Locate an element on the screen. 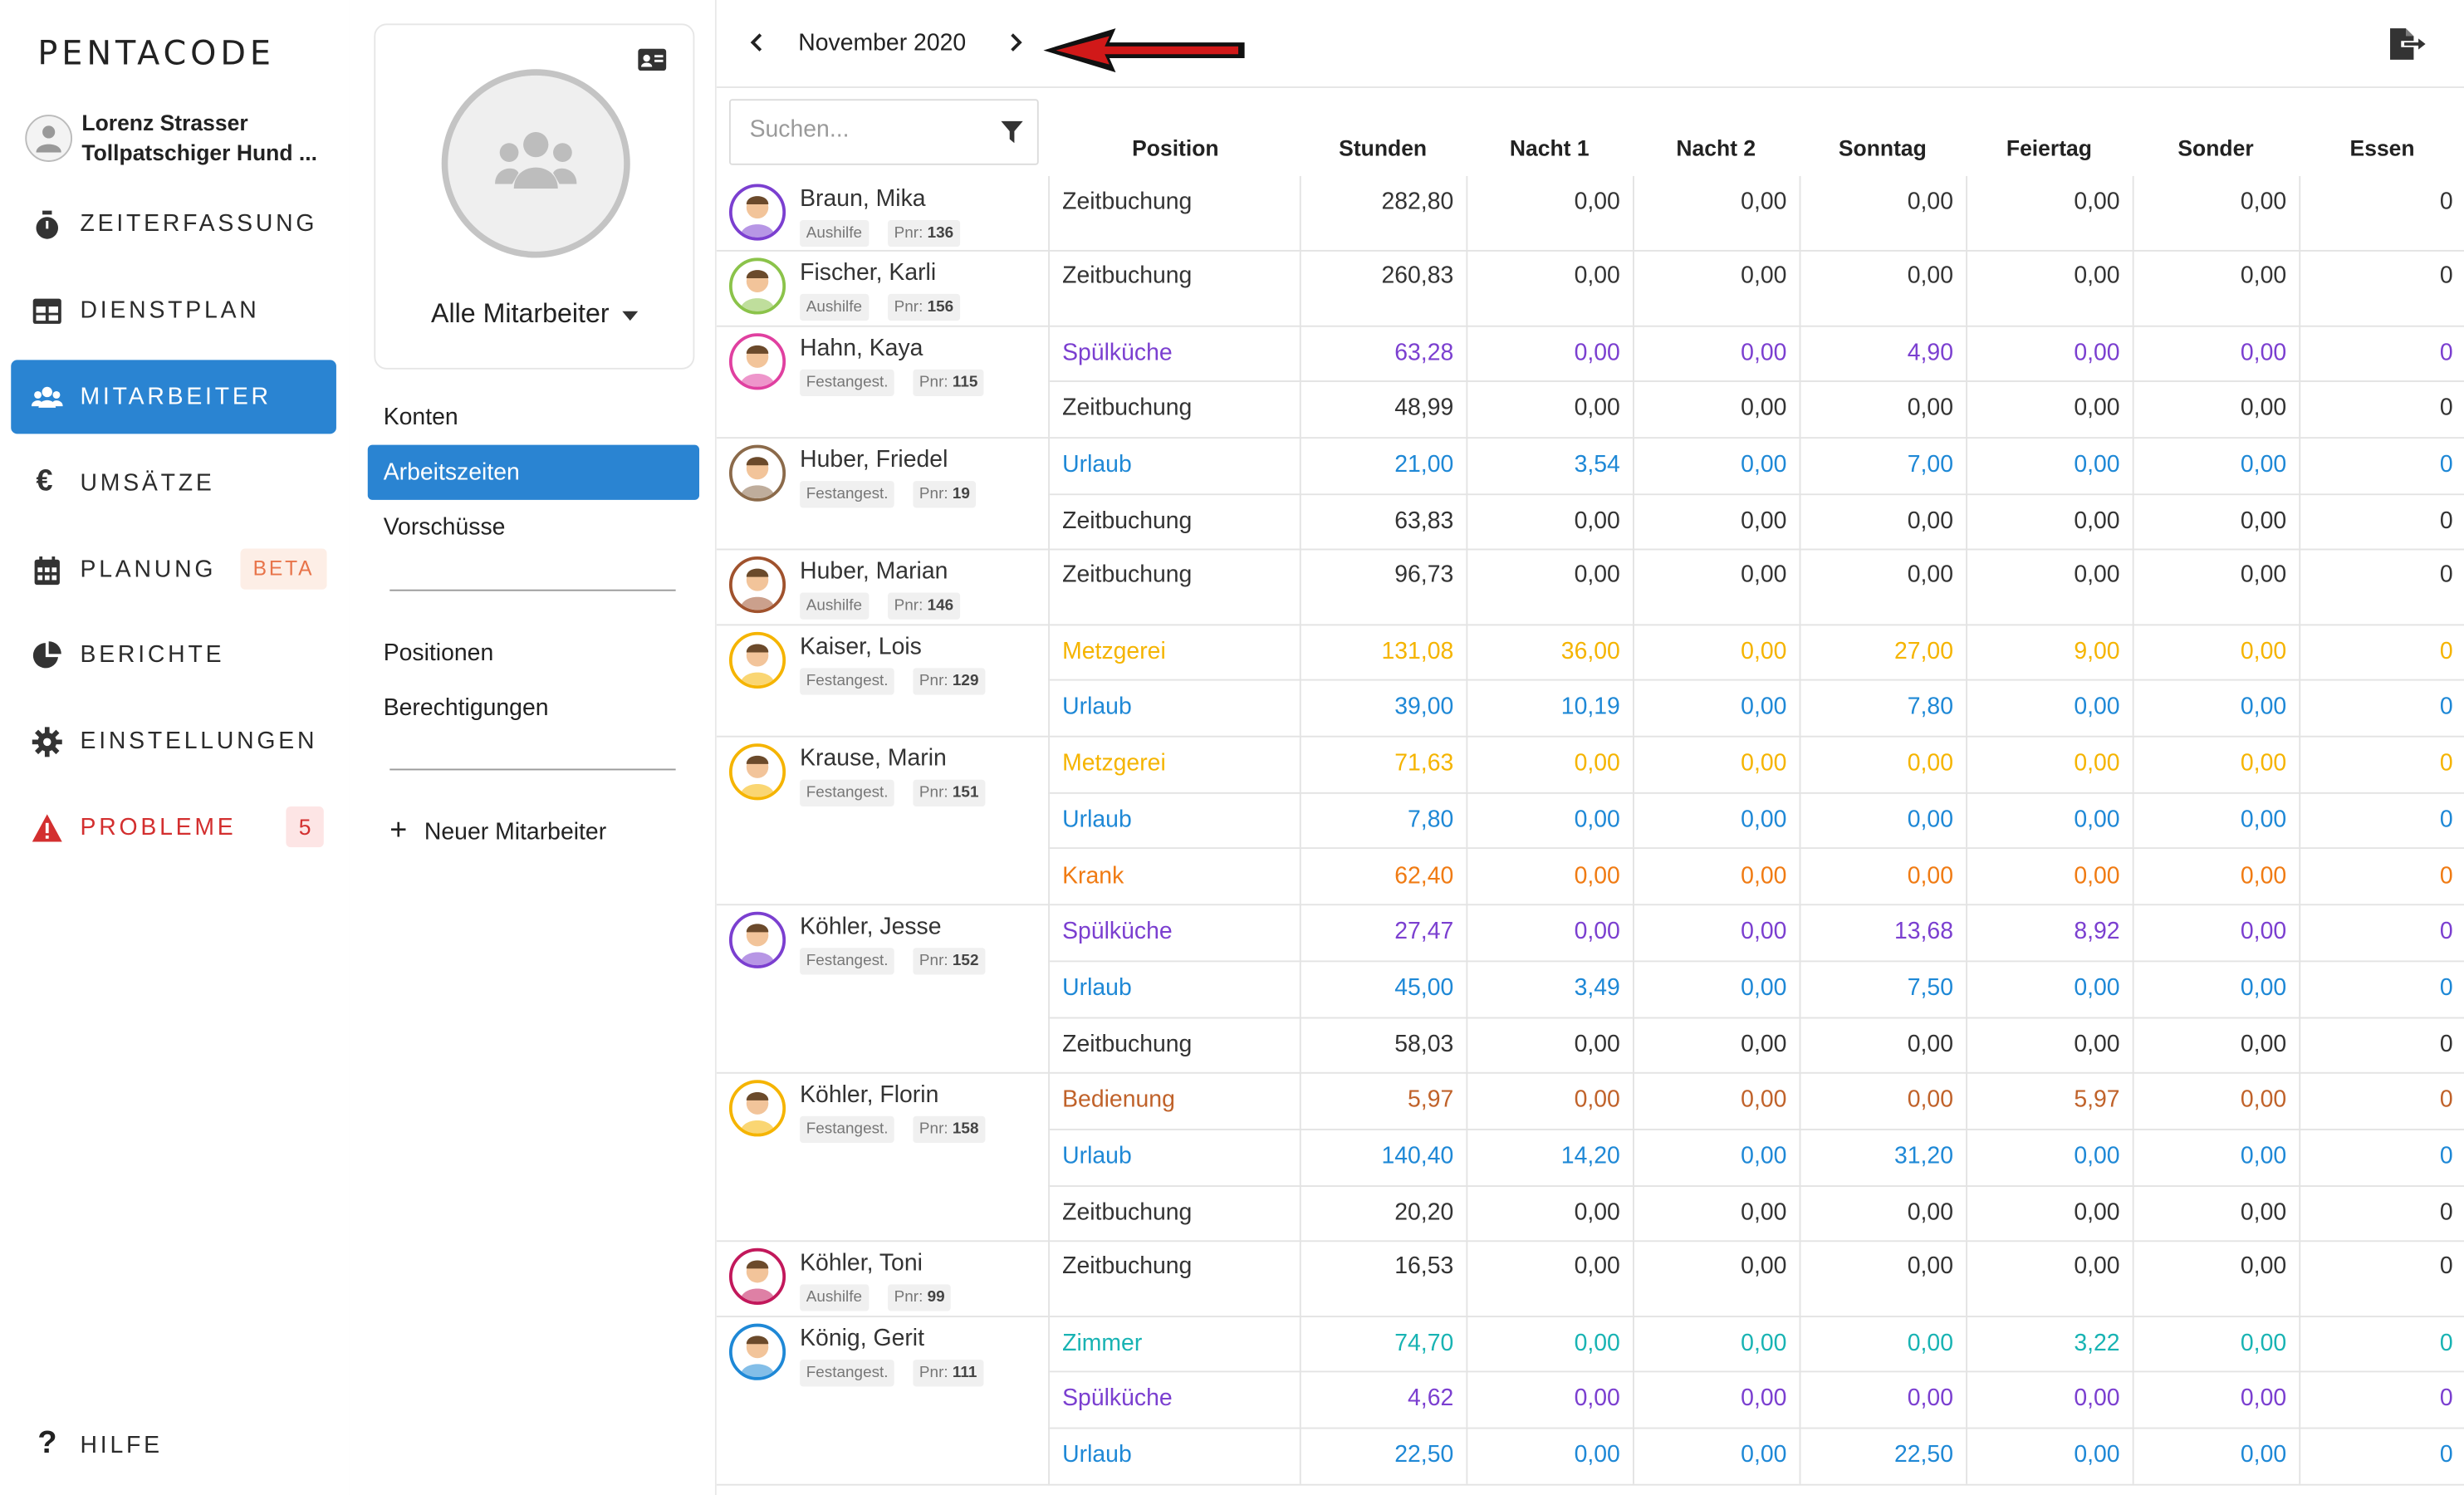 Image resolution: width=2464 pixels, height=1495 pixels. table-row: Urlaub 22,50 0,00 0,00 22,50 0,00 0,00 0 is located at coordinates (1756, 1457).